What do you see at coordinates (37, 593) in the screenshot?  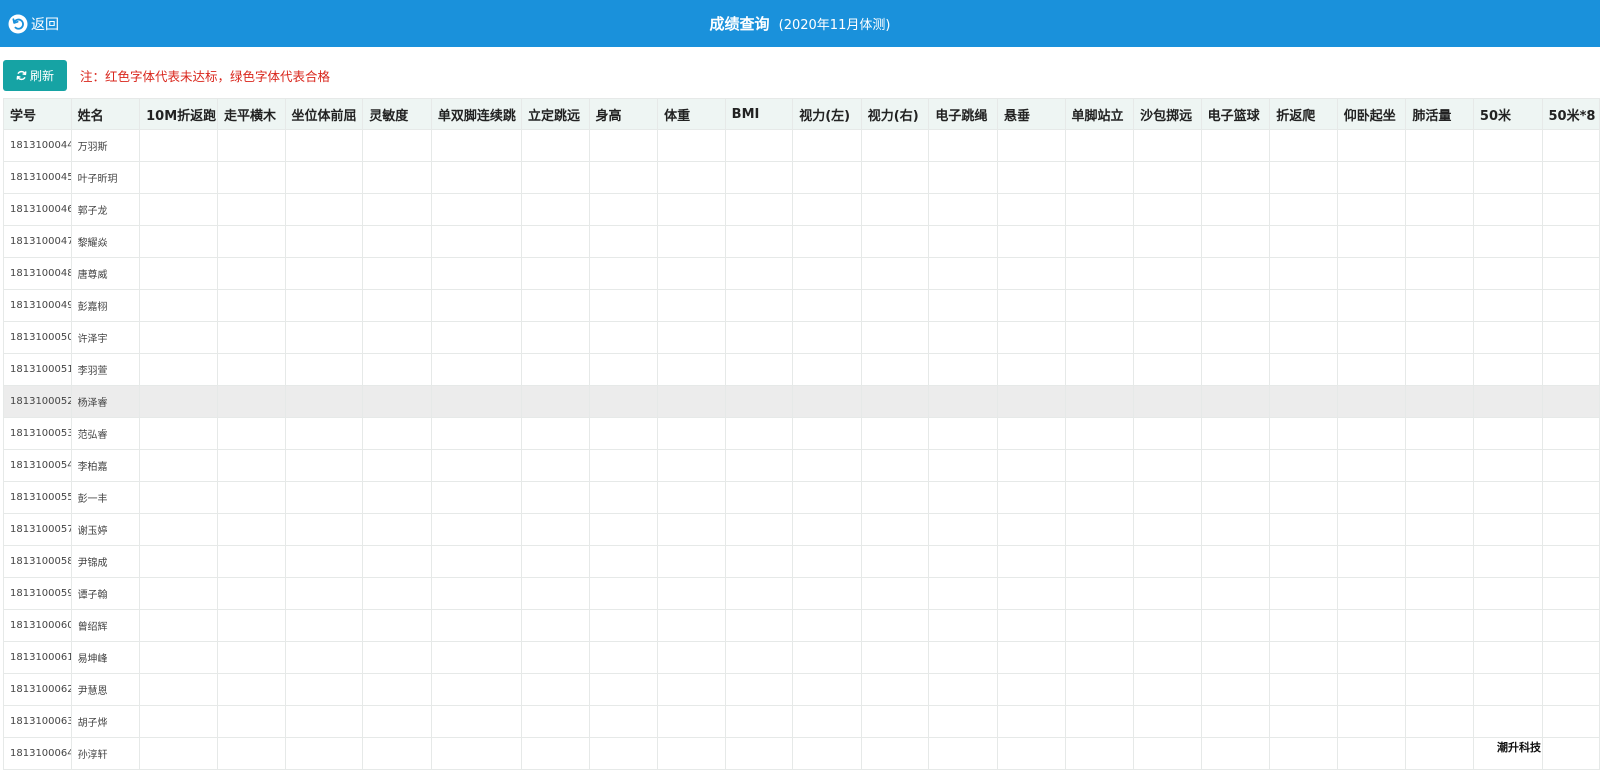 I see `student-id-cell: 1813100059` at bounding box center [37, 593].